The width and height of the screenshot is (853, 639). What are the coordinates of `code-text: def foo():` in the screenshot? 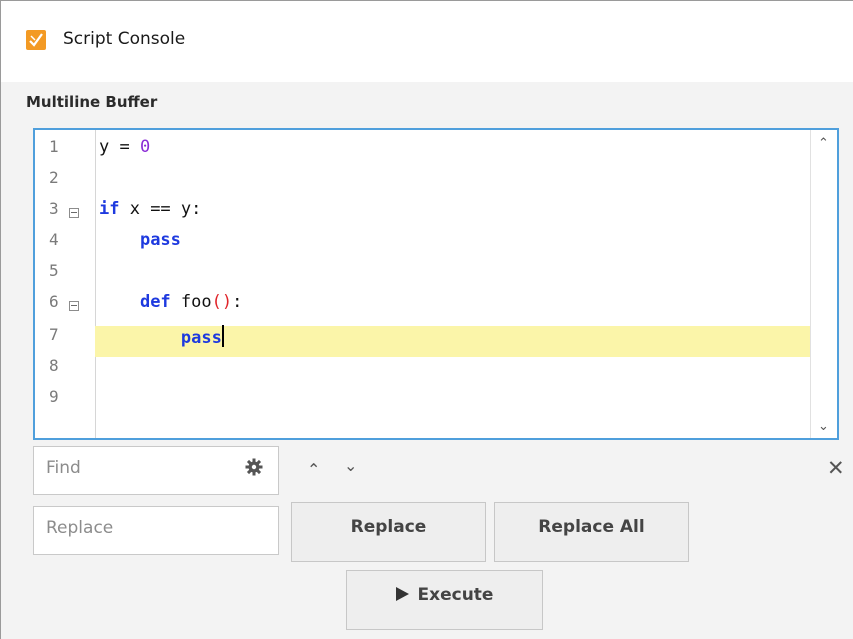 It's located at (191, 302).